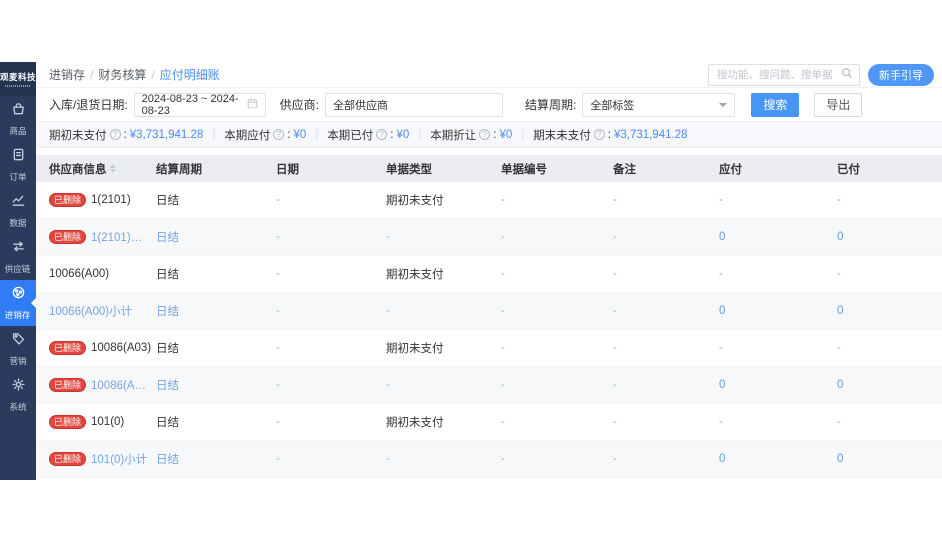 This screenshot has height=543, width=942. Describe the element at coordinates (775, 104) in the screenshot. I see `search-button: 搜索` at that location.